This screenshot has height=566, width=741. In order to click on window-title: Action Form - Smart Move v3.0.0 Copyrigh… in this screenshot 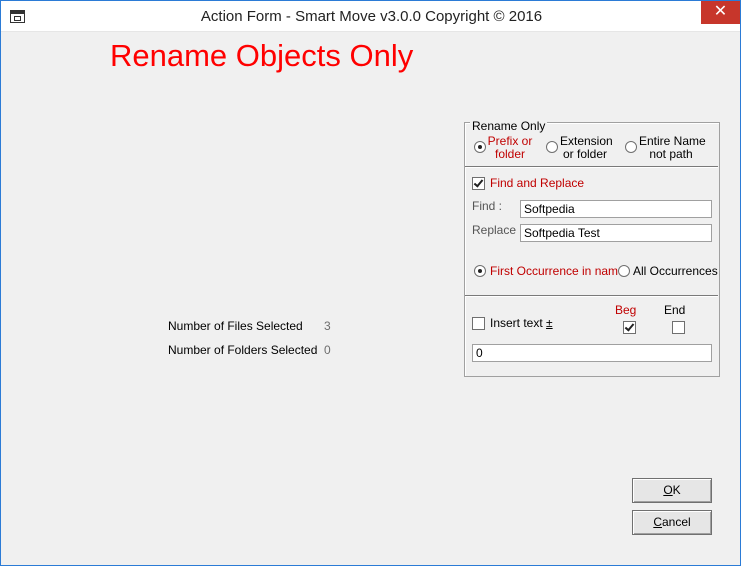, I will do `click(371, 16)`.